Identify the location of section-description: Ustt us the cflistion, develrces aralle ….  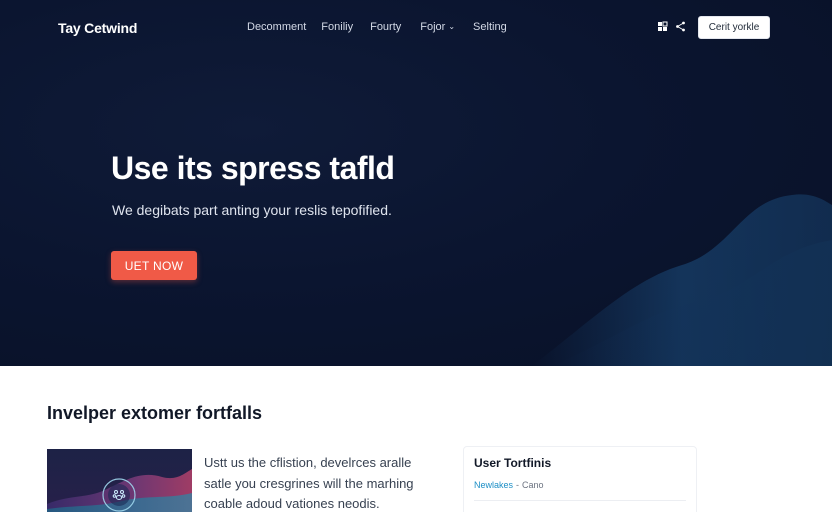
(324, 482).